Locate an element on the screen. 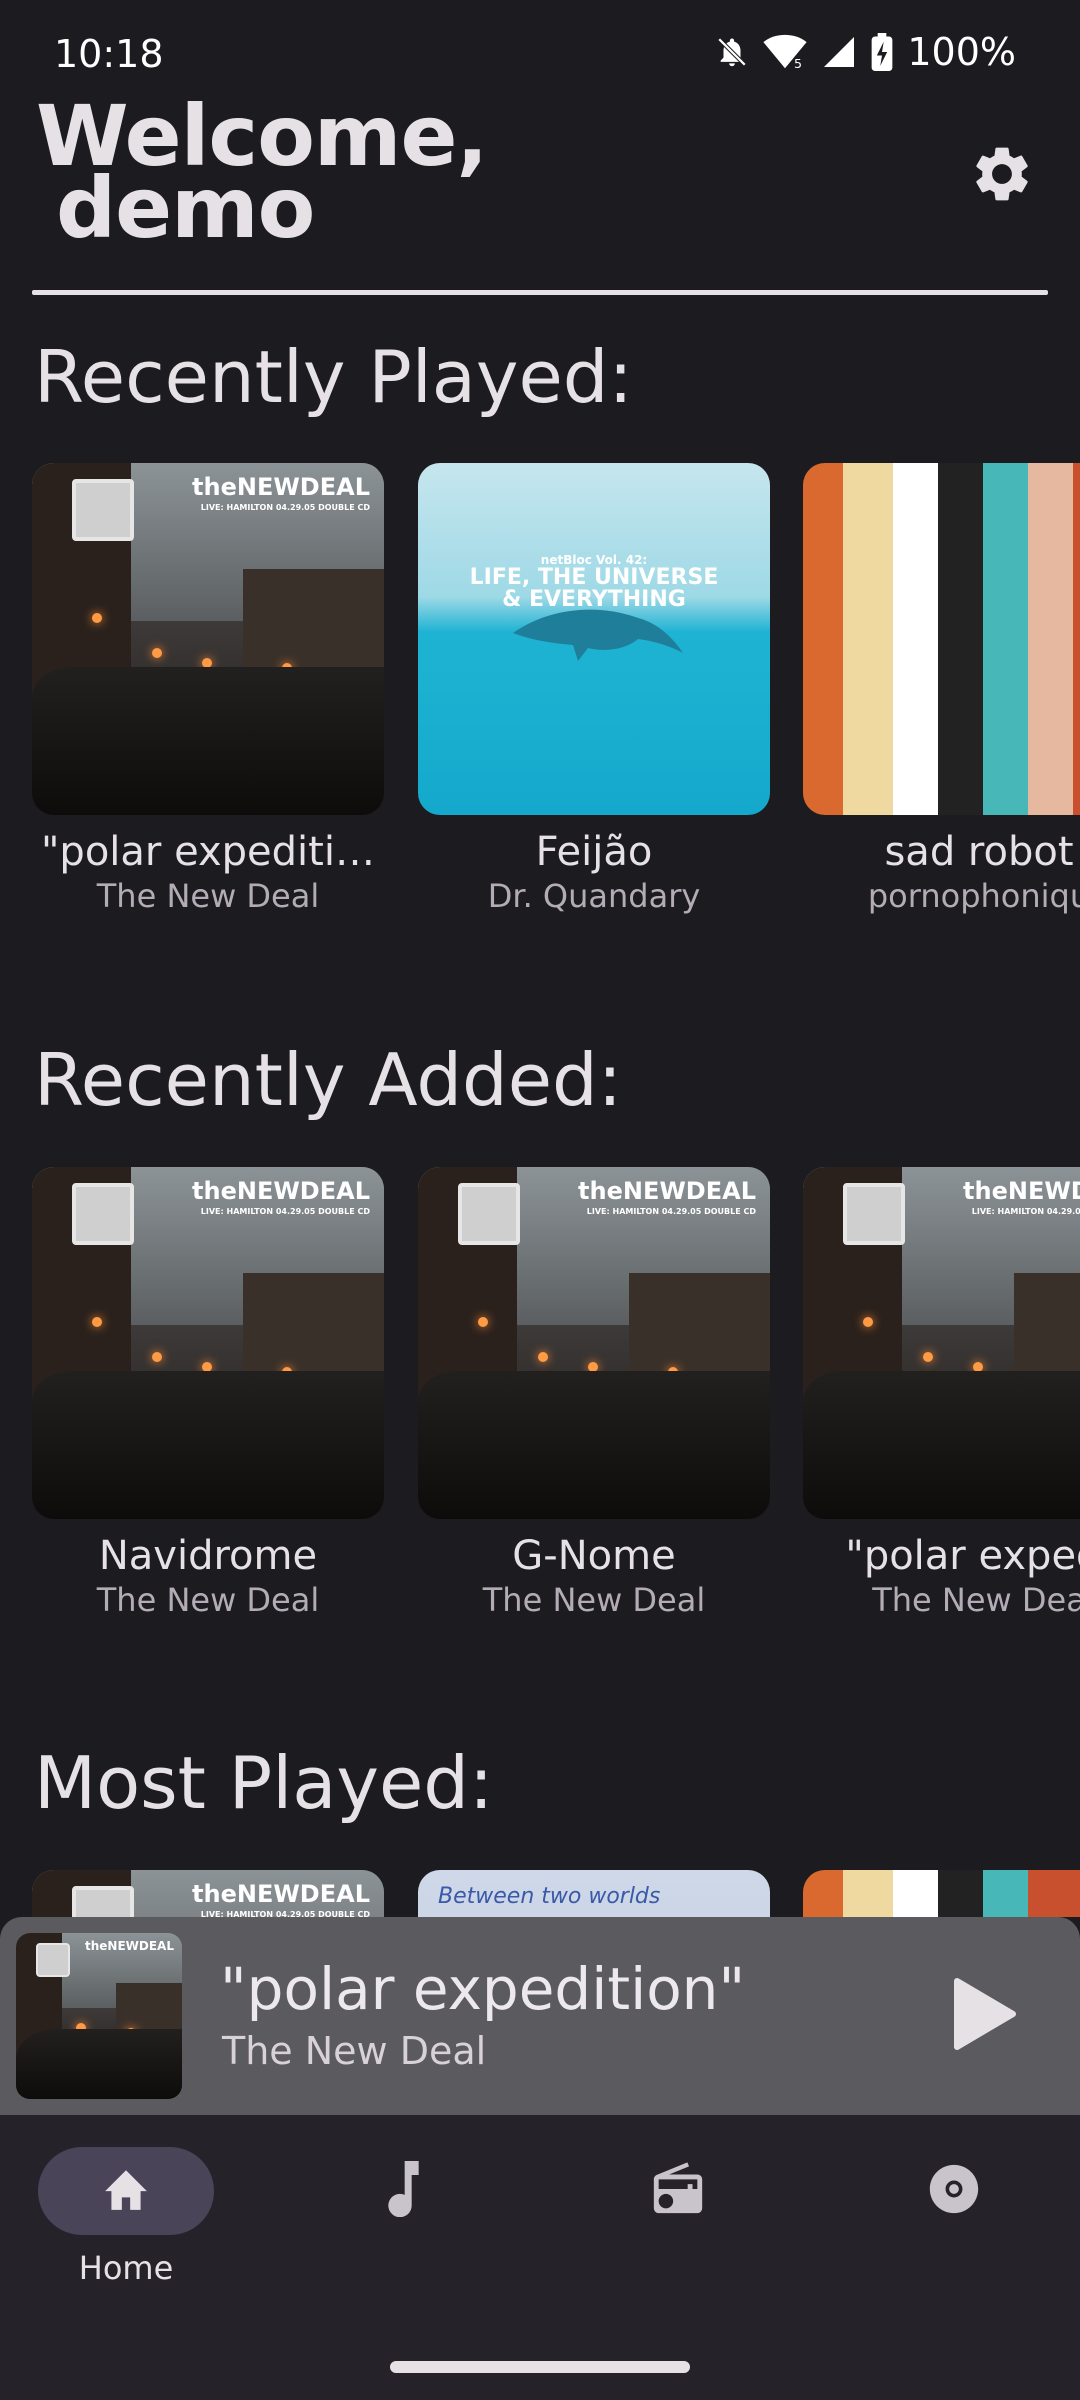  nav-item-songs is located at coordinates (400, 2247).